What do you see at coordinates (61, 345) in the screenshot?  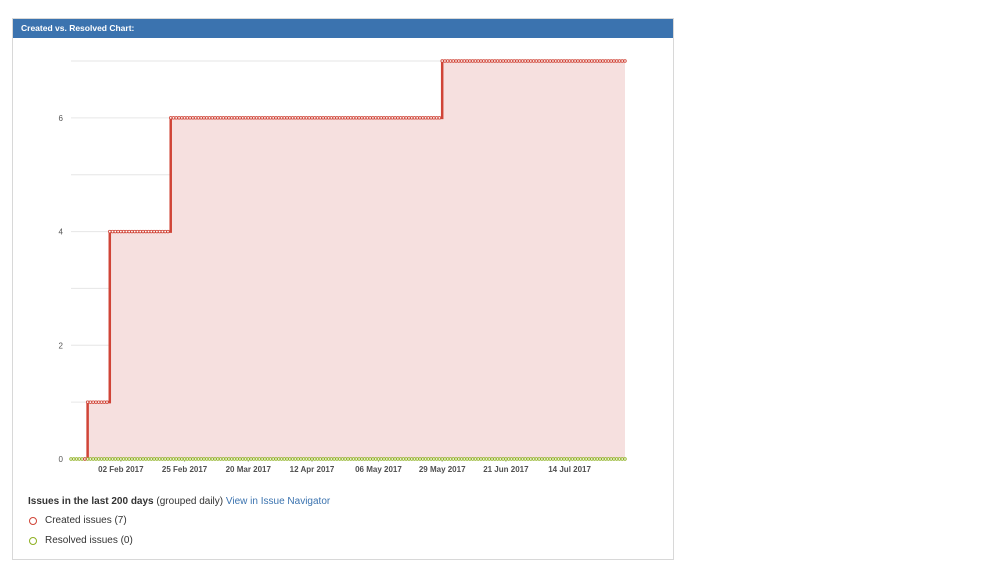 I see `y-tick-label: 2` at bounding box center [61, 345].